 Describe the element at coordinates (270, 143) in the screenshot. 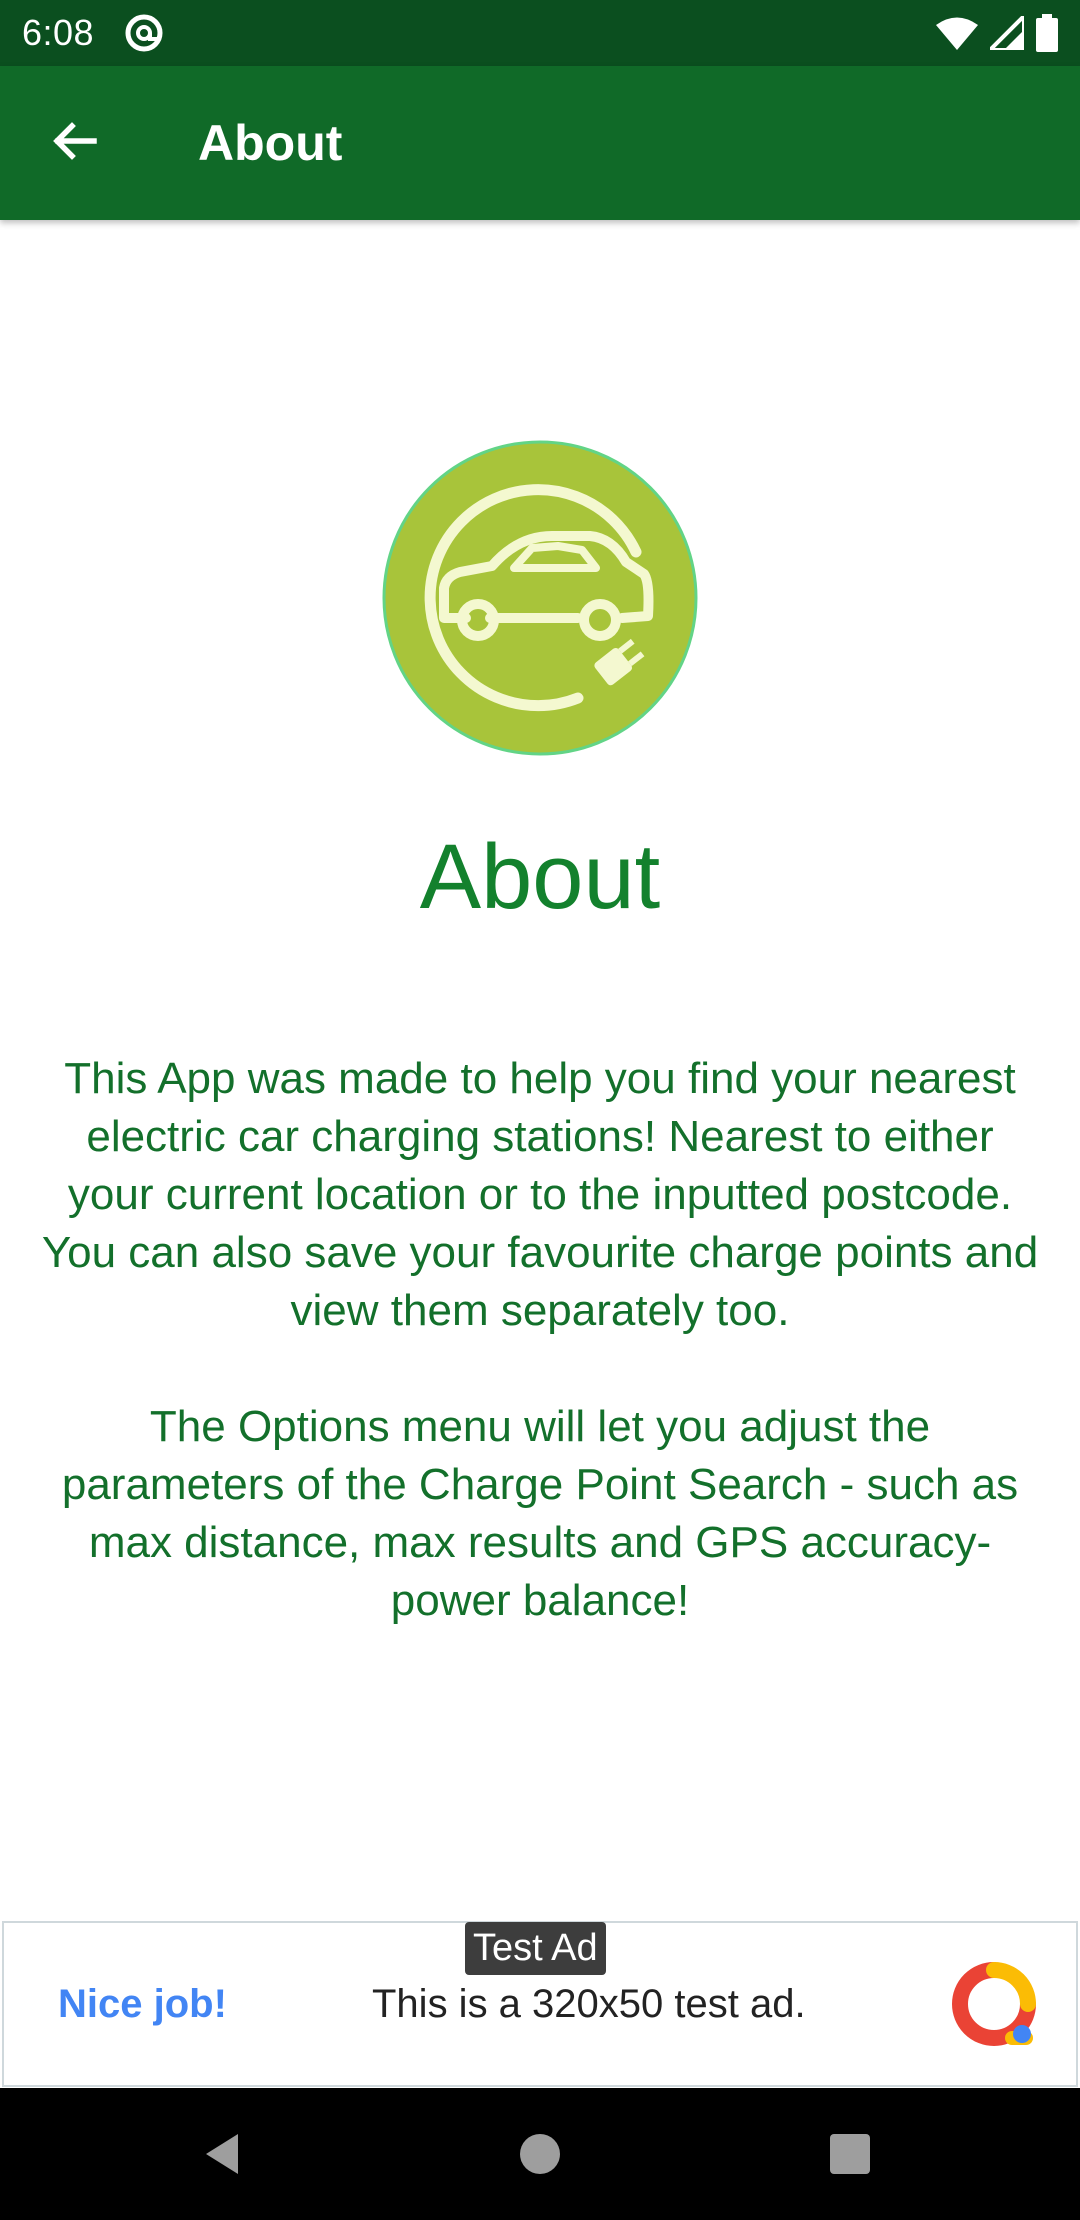

I see `app-bar-title: About` at that location.